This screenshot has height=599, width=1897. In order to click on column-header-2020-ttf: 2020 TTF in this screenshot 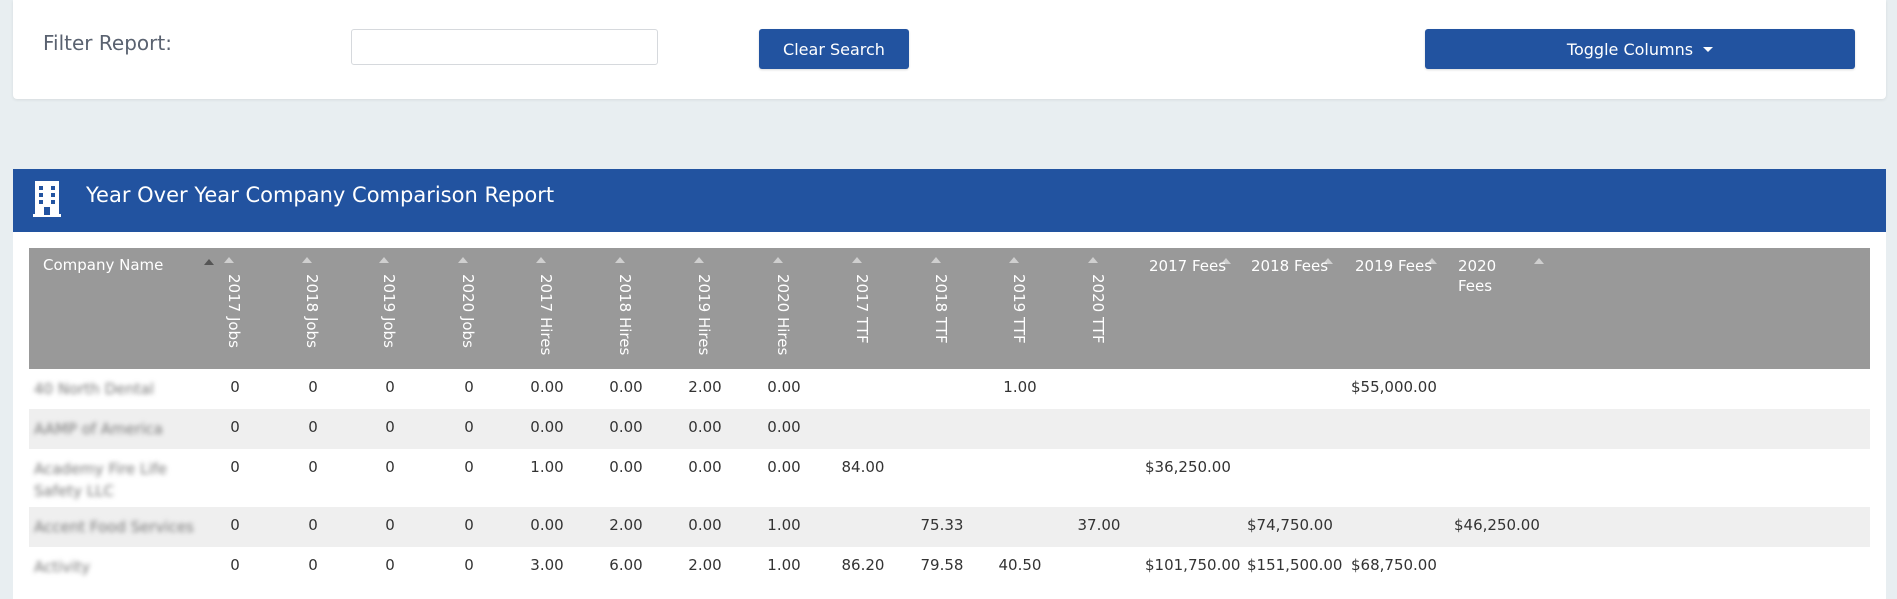, I will do `click(1100, 308)`.